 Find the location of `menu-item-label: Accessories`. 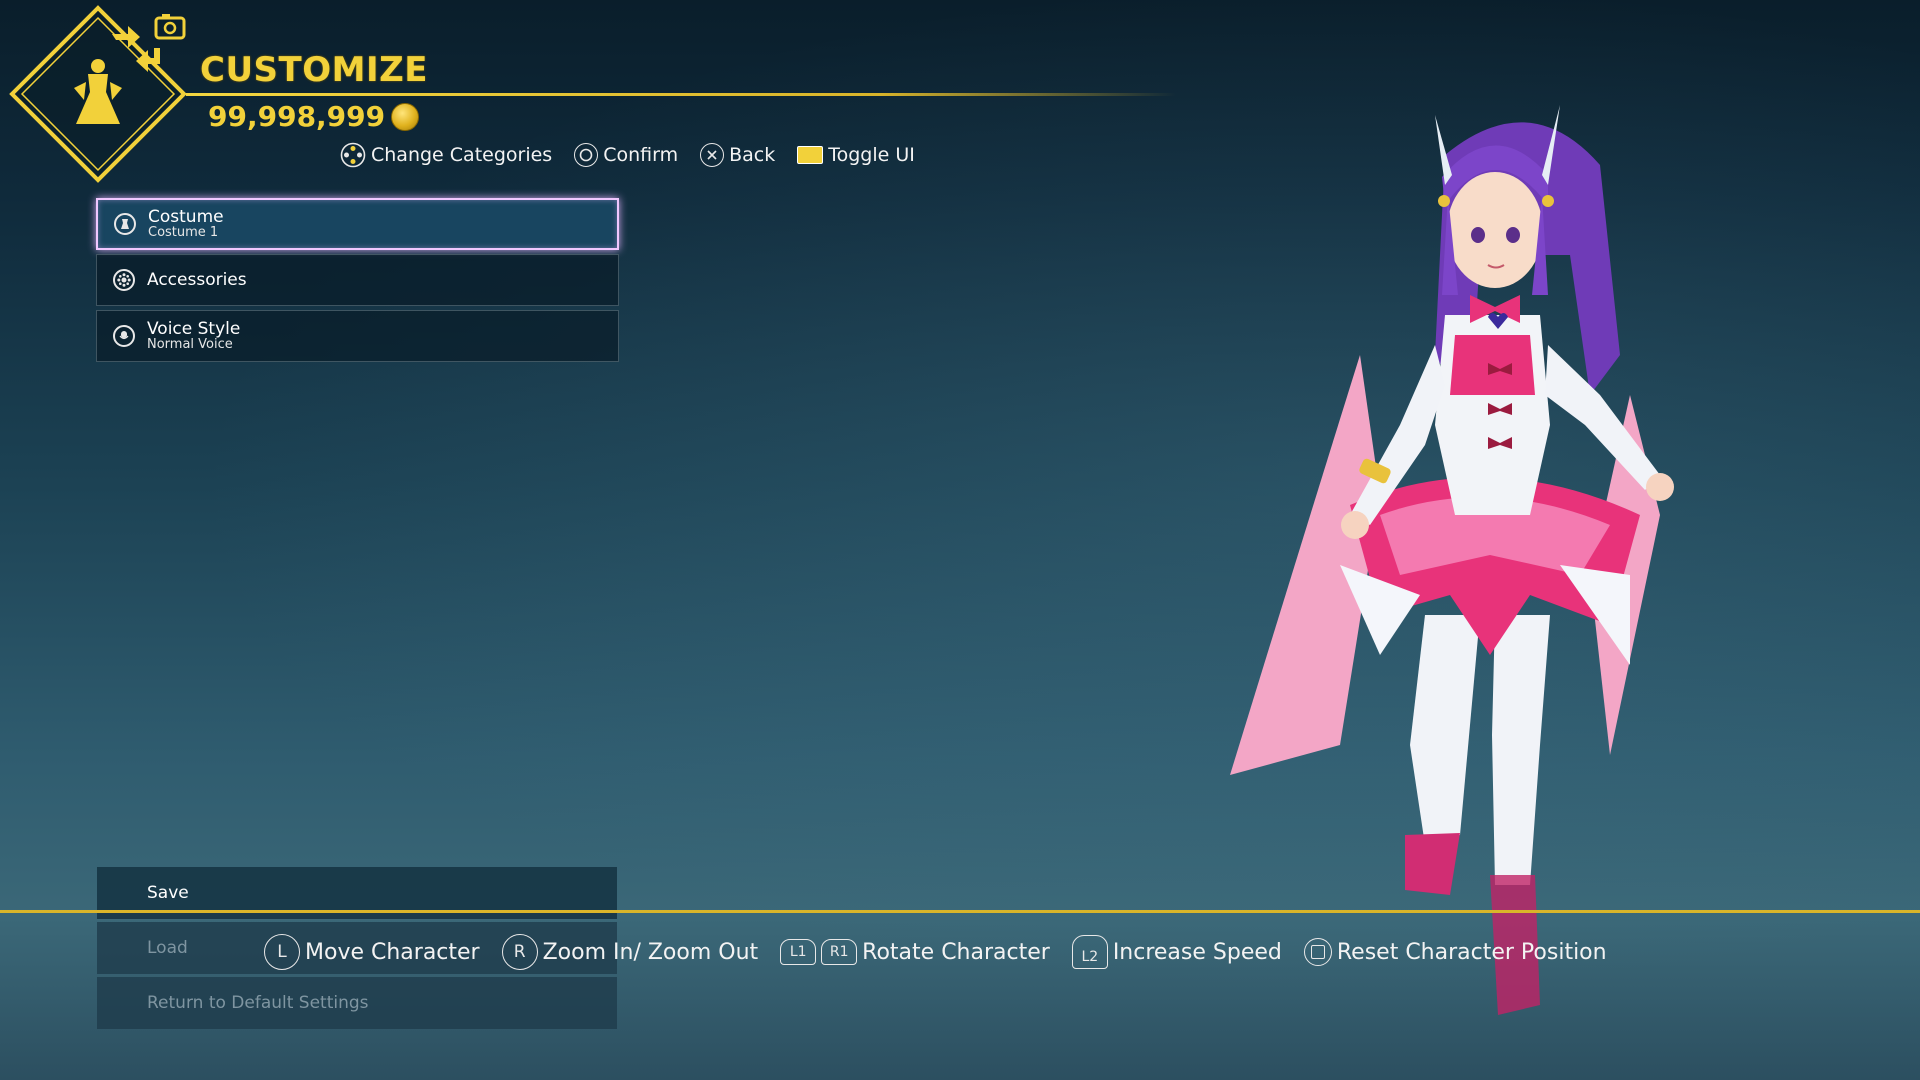

menu-item-label: Accessories is located at coordinates (197, 279).